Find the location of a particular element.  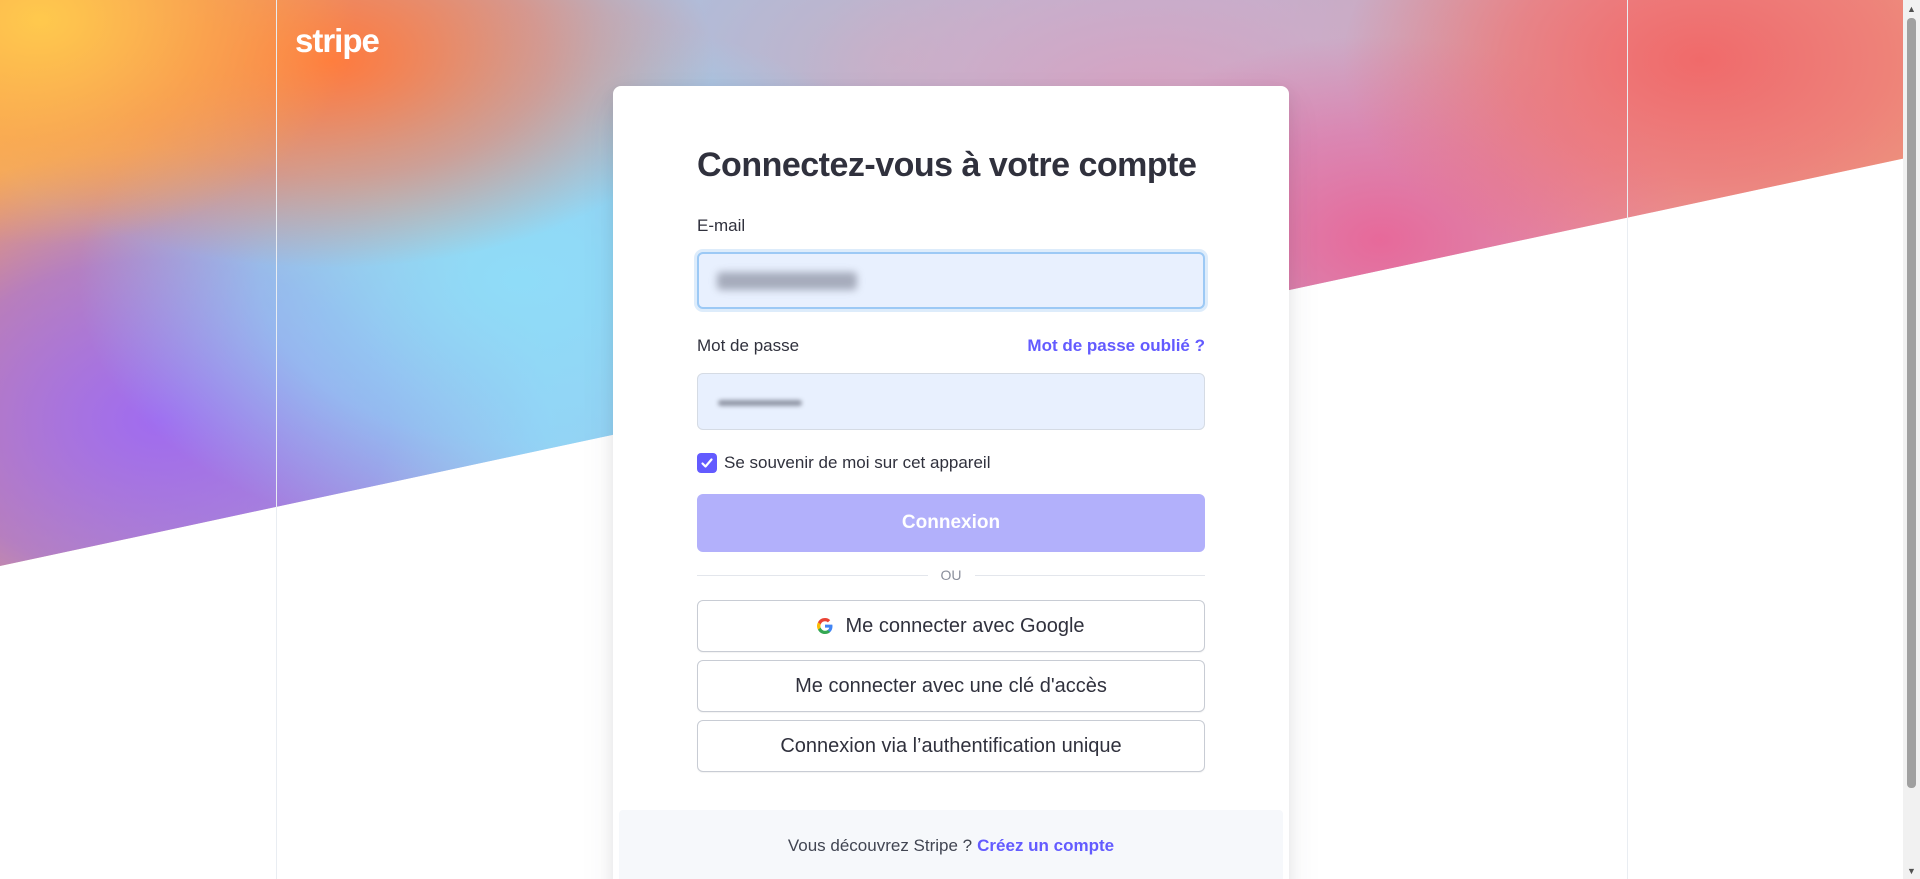

or-separator: OU is located at coordinates (951, 575).